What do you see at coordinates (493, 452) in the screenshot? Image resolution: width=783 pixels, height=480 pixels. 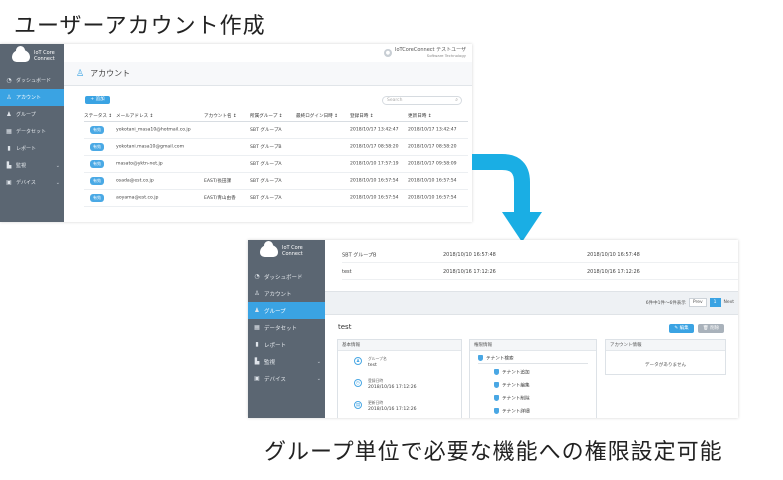 I see `caption: グループ単位で必要な機能への権限設定可能` at bounding box center [493, 452].